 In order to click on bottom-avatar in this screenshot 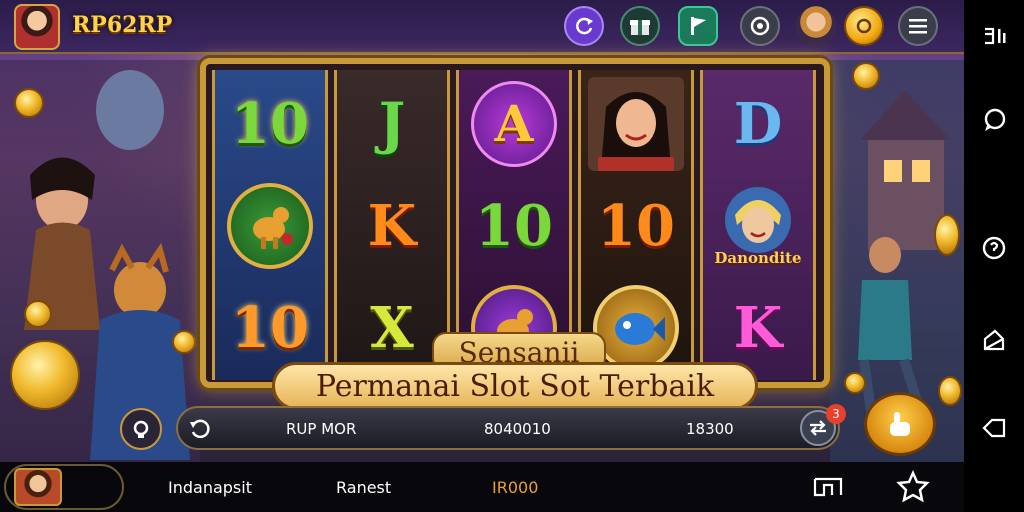, I will do `click(38, 487)`.